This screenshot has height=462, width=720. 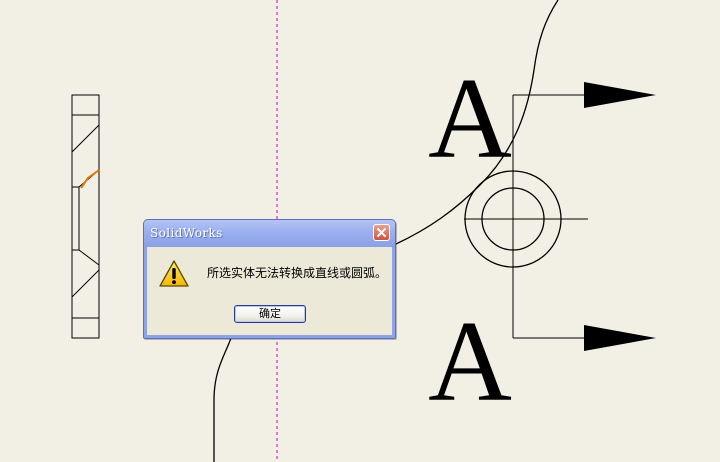 I want to click on side-view, so click(x=85, y=216).